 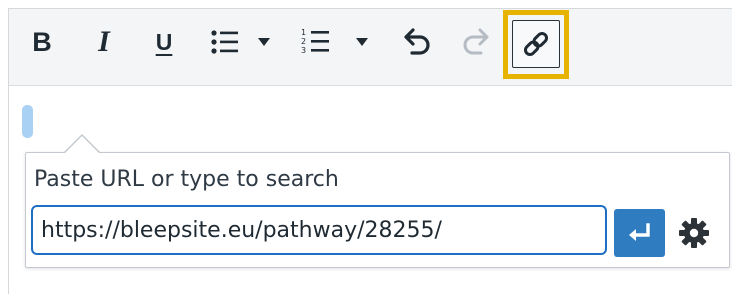 I want to click on bold-icon: B, so click(x=42, y=41).